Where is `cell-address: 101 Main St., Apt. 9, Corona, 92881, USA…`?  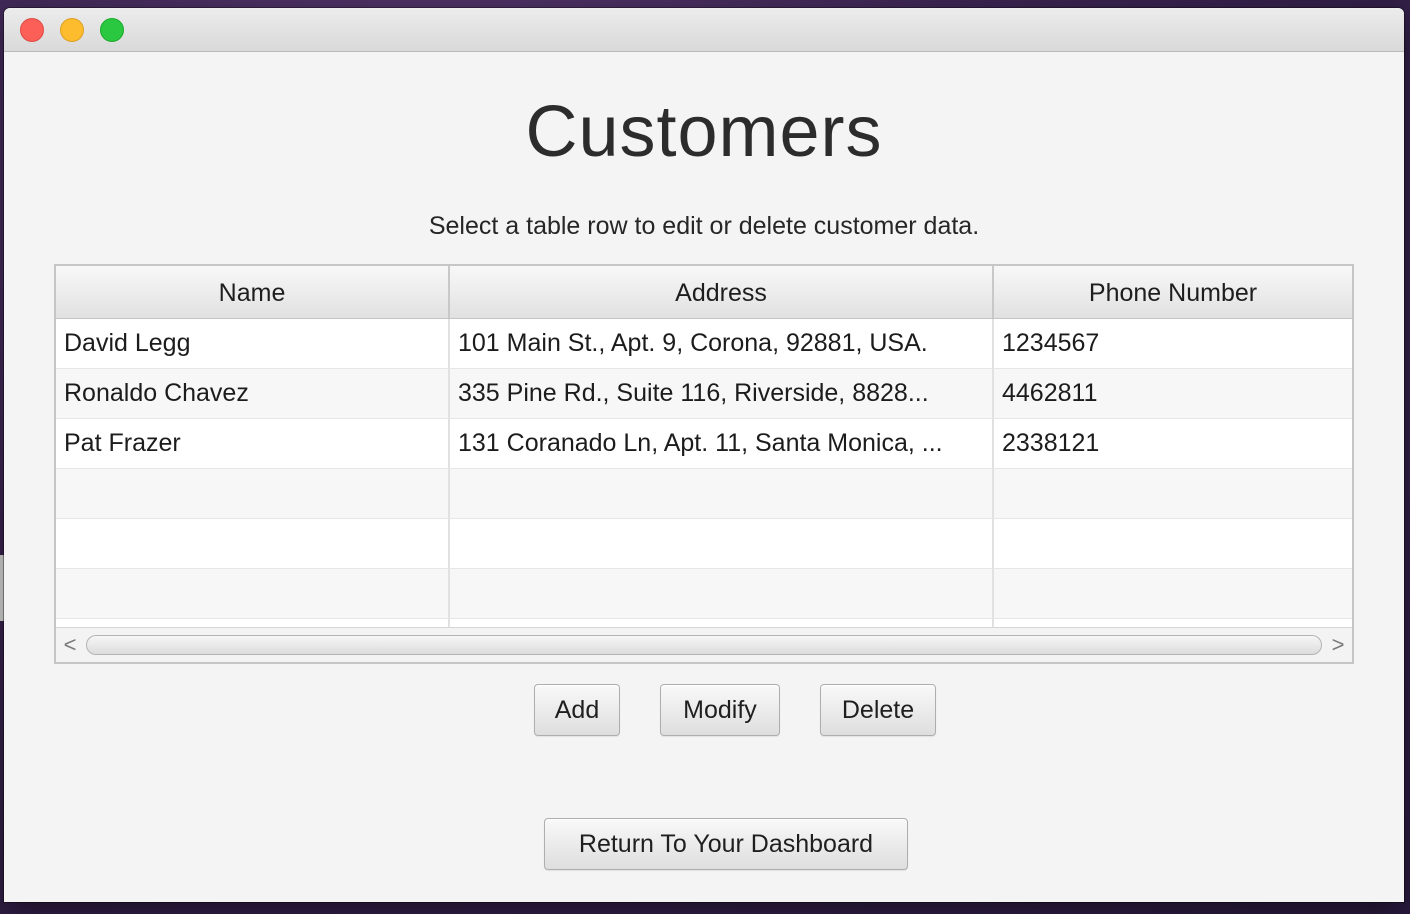 cell-address: 101 Main St., Apt. 9, Corona, 92881, USA… is located at coordinates (722, 343).